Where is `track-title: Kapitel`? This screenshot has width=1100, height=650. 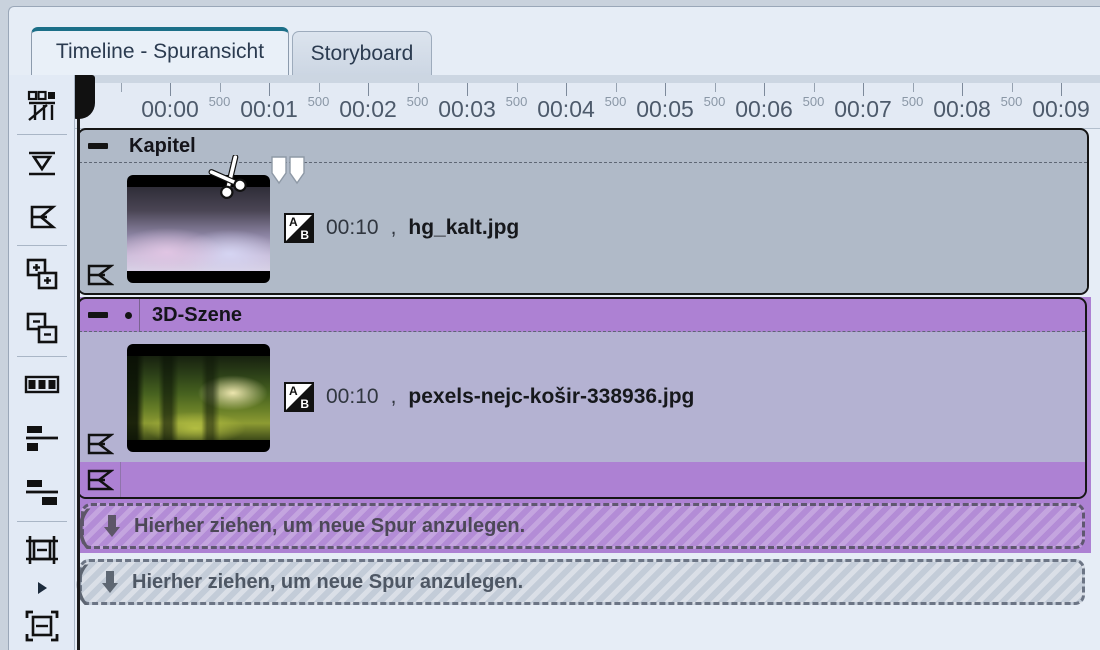 track-title: Kapitel is located at coordinates (162, 145).